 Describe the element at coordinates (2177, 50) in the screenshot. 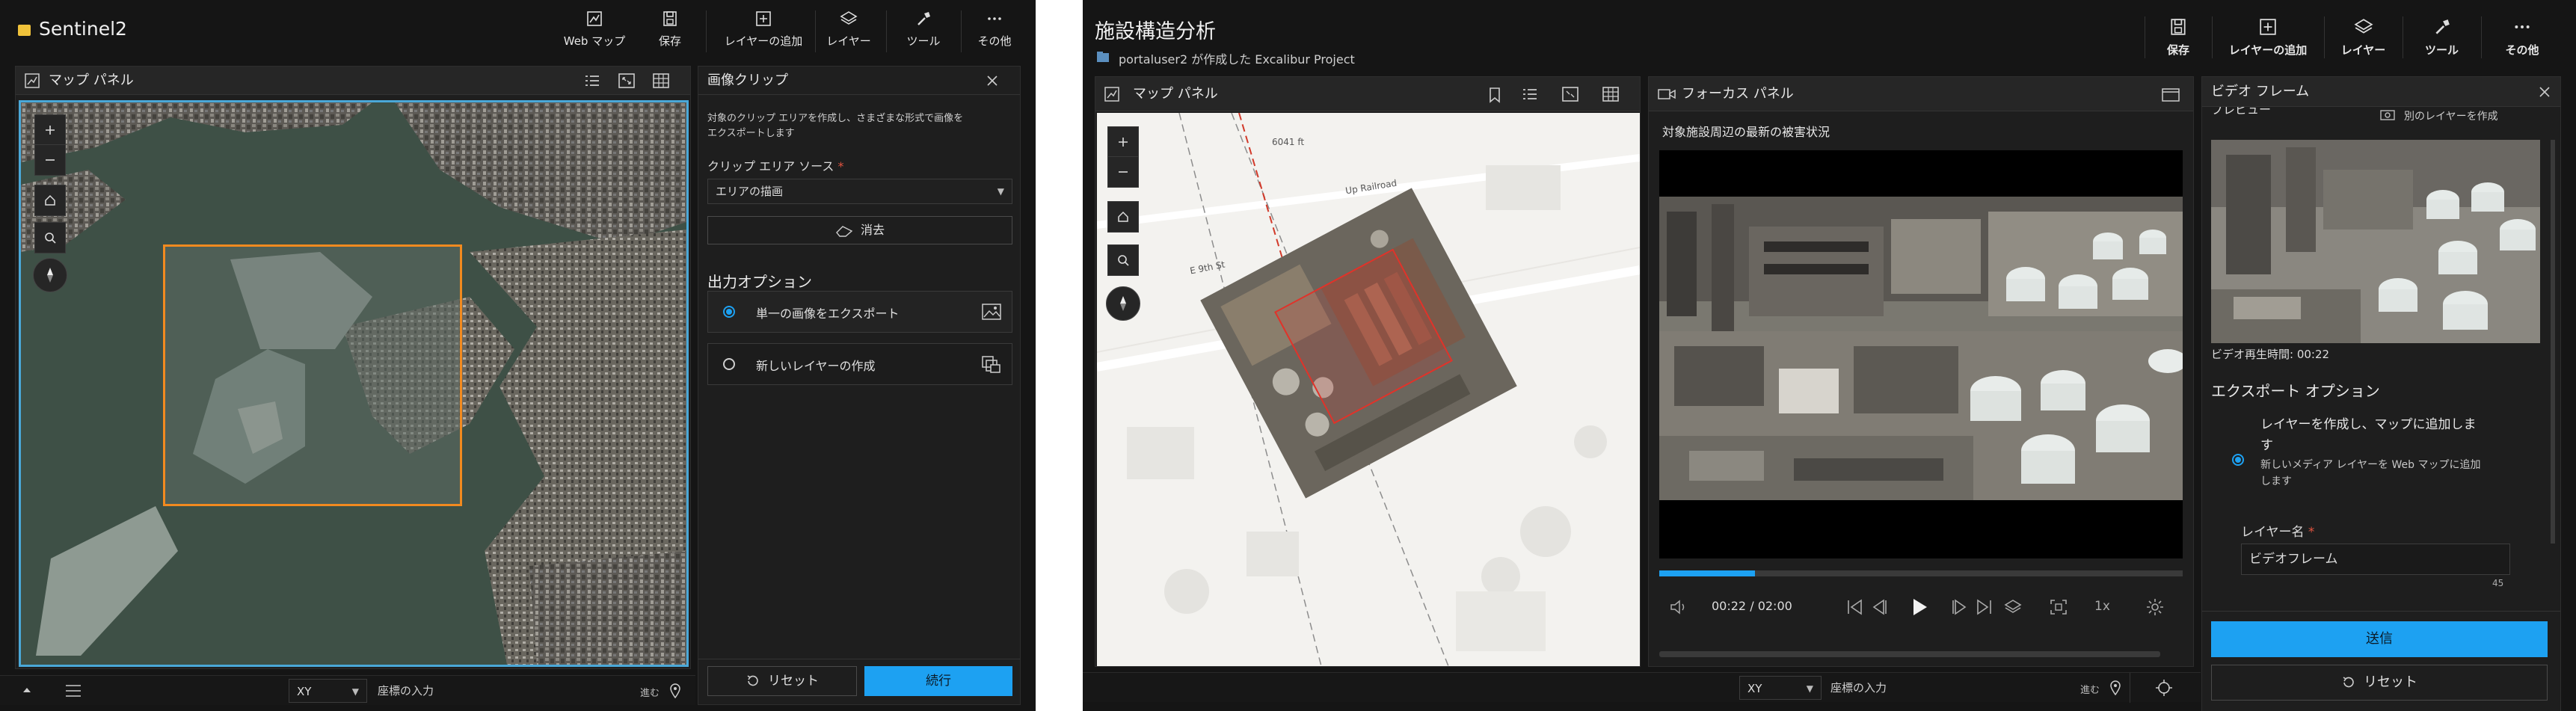

I see `save-label: 保存` at that location.